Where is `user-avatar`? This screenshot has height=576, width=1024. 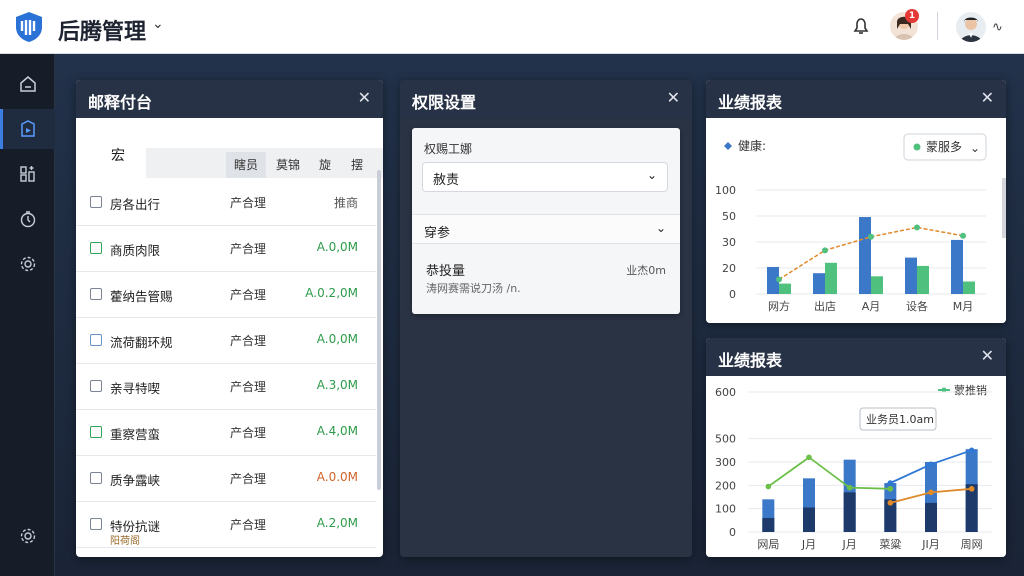 user-avatar is located at coordinates (971, 27).